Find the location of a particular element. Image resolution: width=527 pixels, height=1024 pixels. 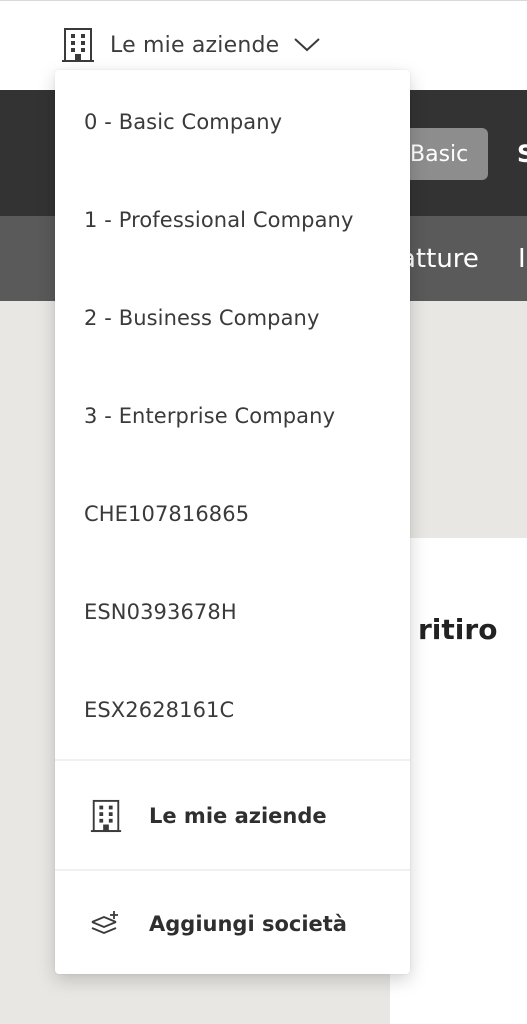

my-companies-button: Le mie aziende is located at coordinates (232, 816).